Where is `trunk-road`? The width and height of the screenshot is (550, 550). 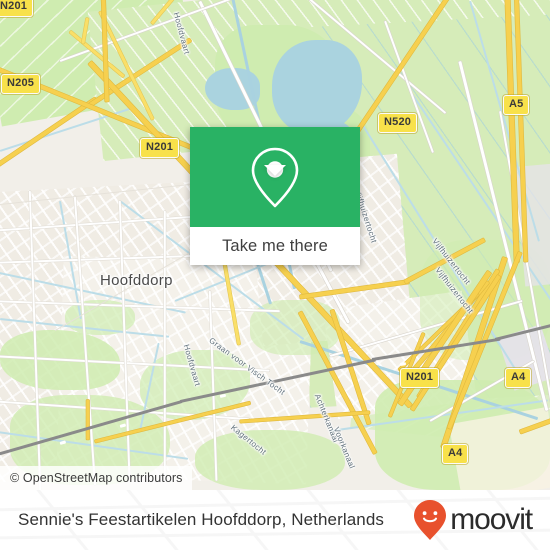
trunk-road is located at coordinates (88, 419).